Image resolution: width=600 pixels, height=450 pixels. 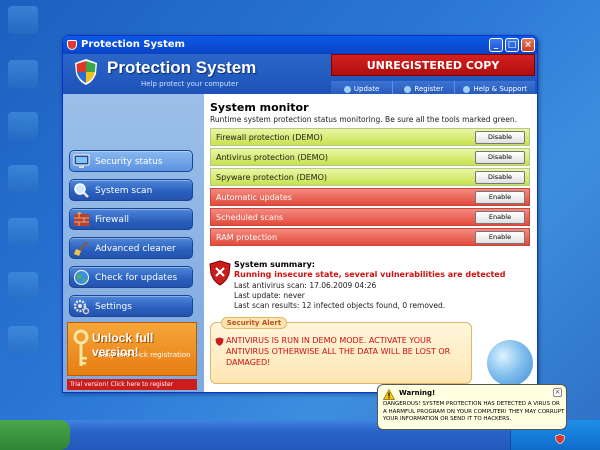 I want to click on last-update-text: Last update: never, so click(x=269, y=295).